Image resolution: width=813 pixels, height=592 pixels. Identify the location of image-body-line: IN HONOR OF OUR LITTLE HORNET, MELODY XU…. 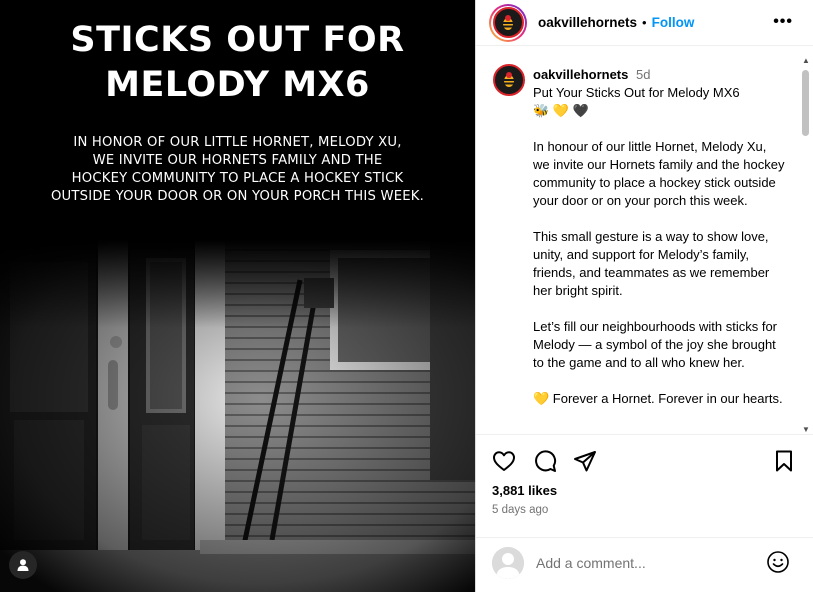
(237, 142).